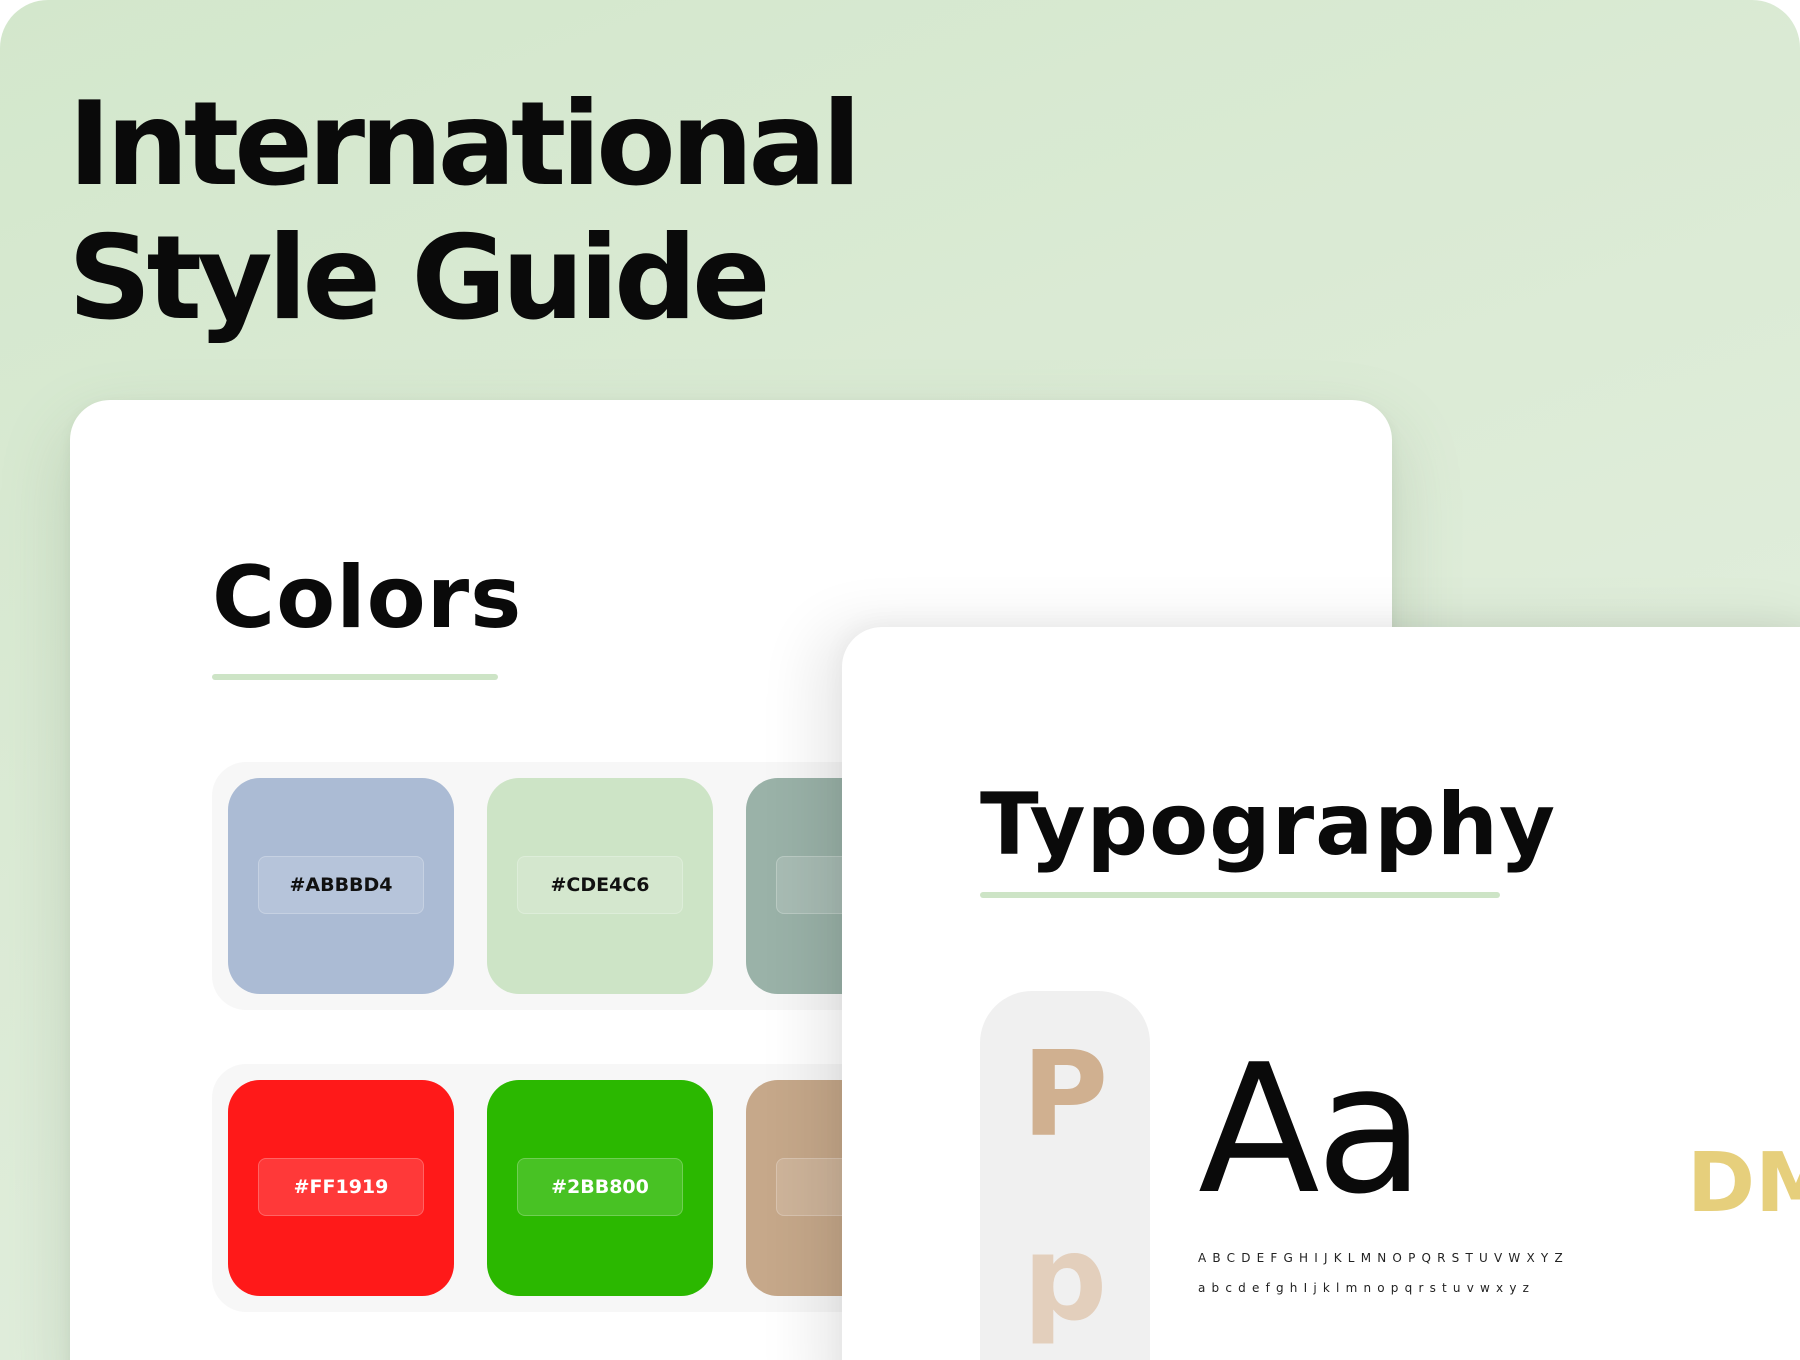 This screenshot has height=1360, width=1800. What do you see at coordinates (1065, 1094) in the screenshot?
I see `letter-specimen-upper: P` at bounding box center [1065, 1094].